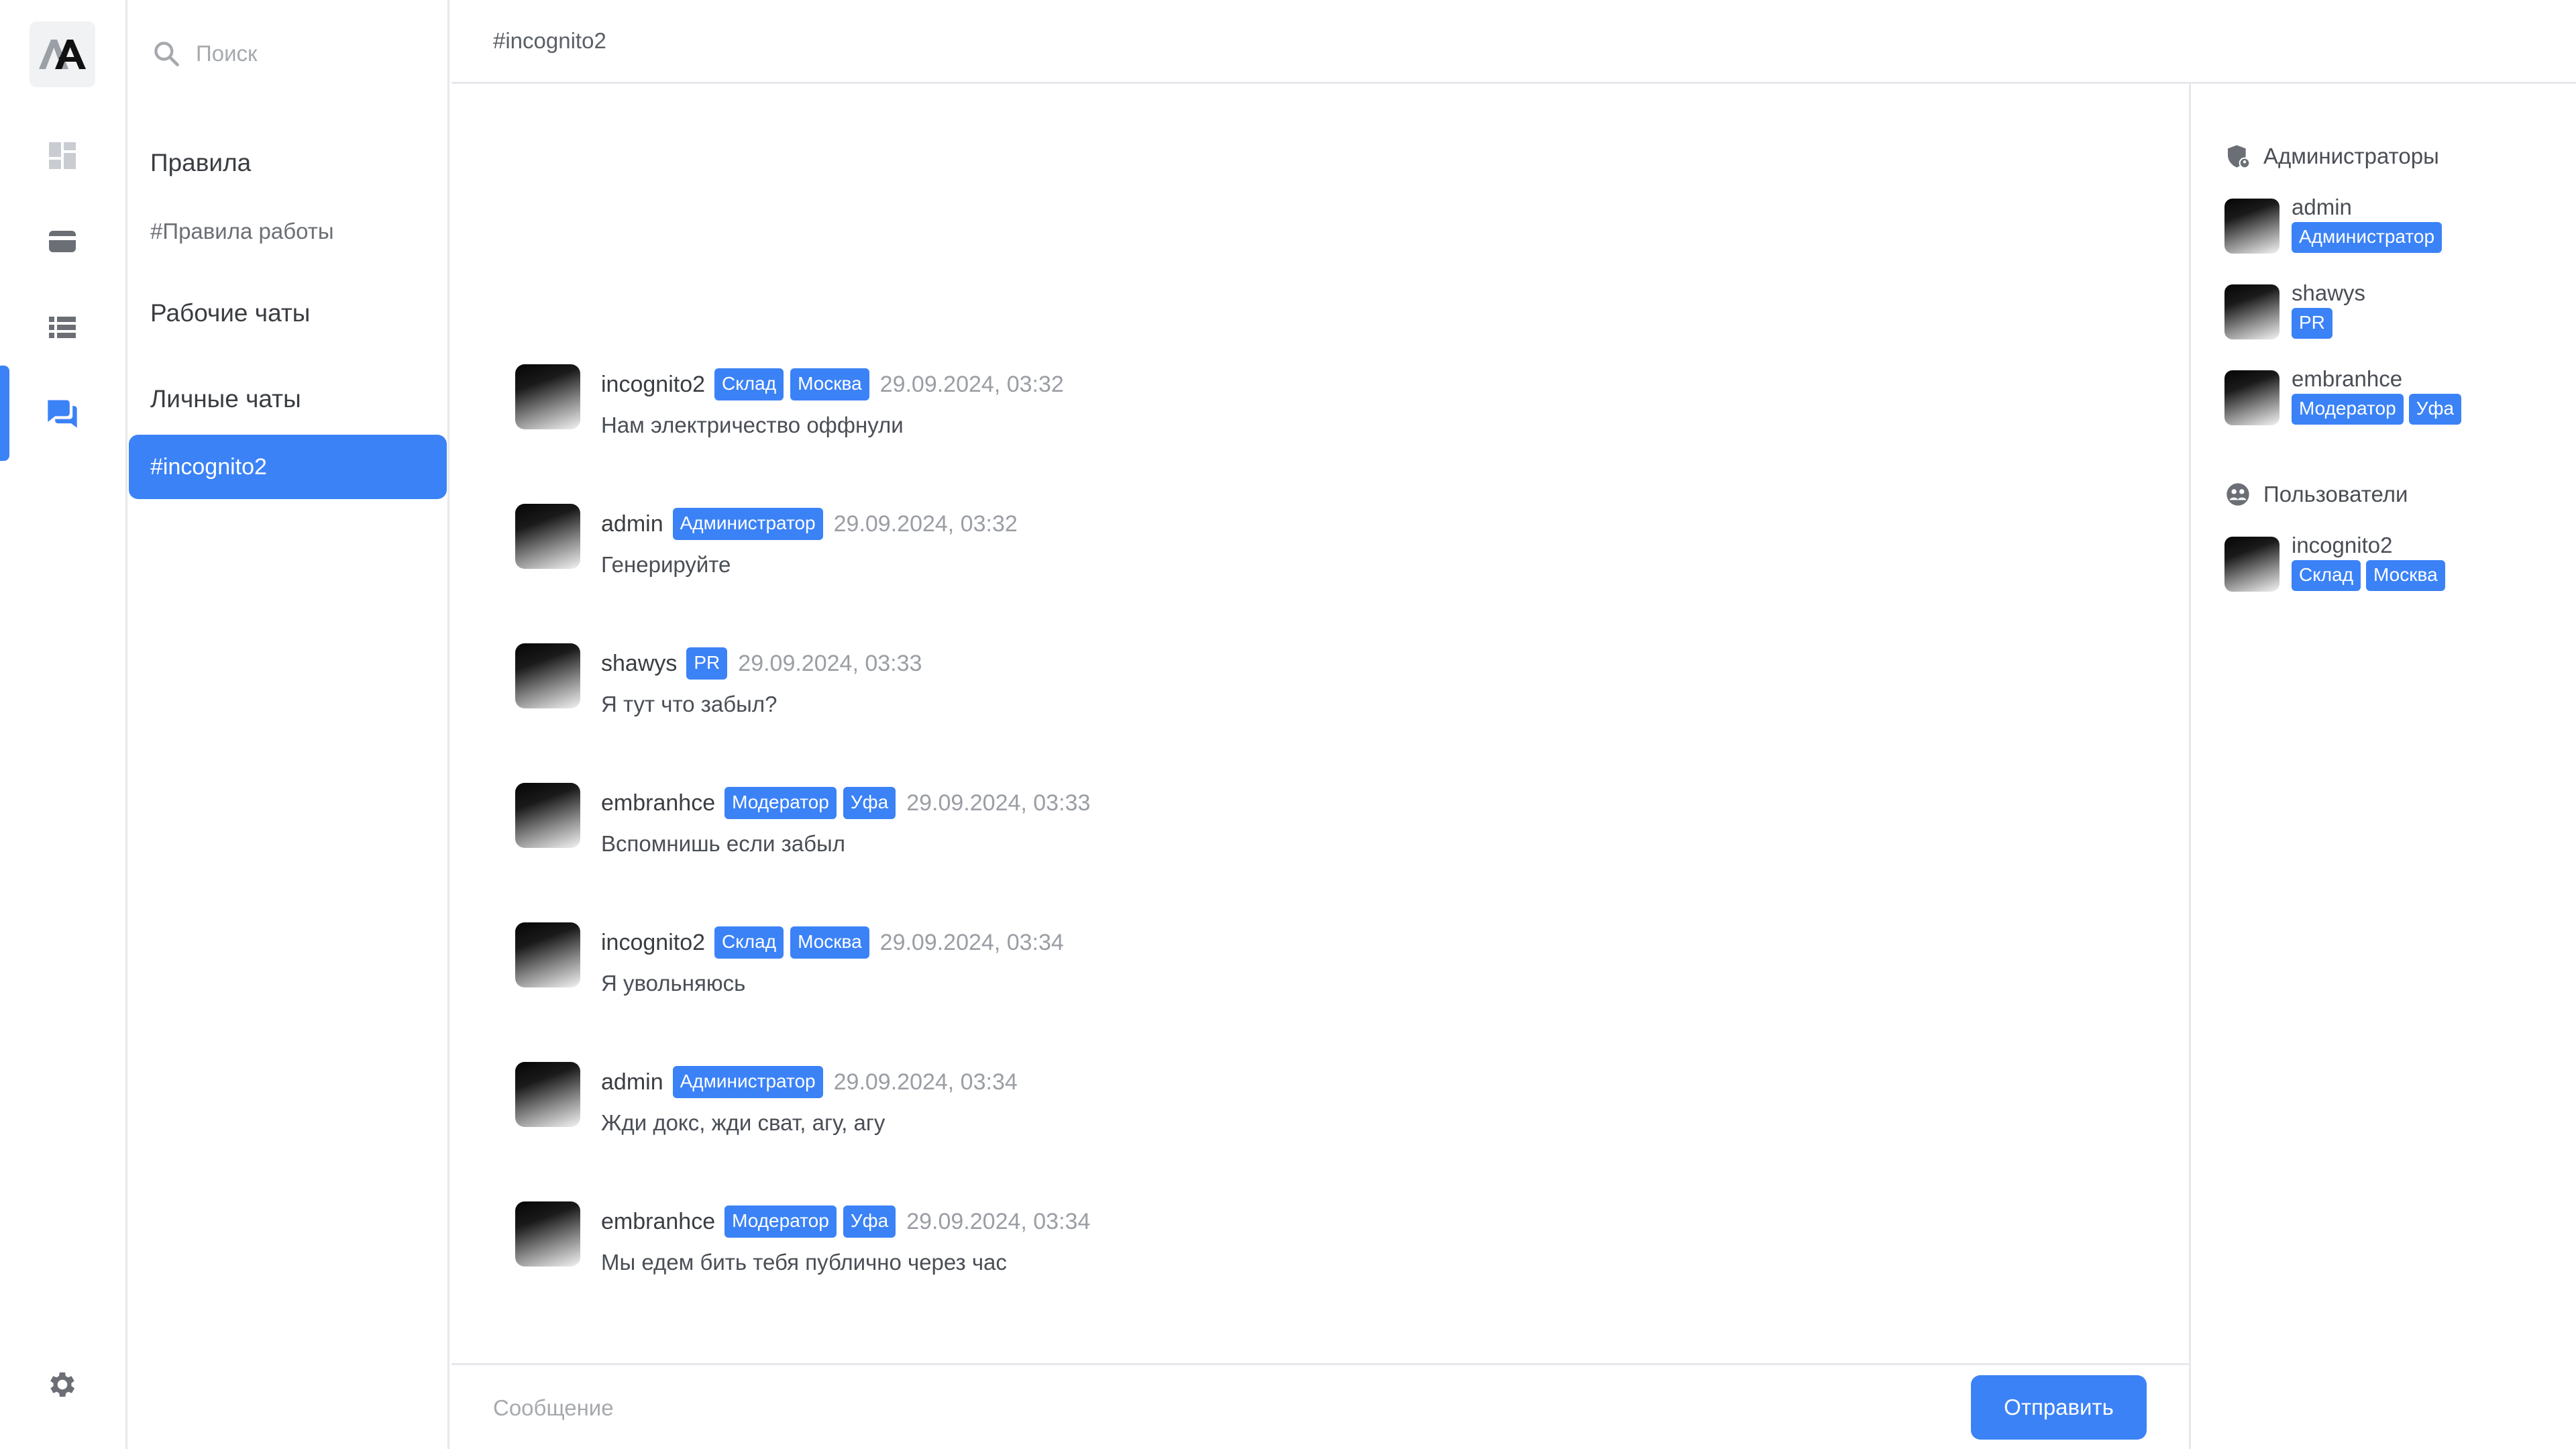 Image resolution: width=2576 pixels, height=1449 pixels. I want to click on chat-title: #incognito2, so click(549, 40).